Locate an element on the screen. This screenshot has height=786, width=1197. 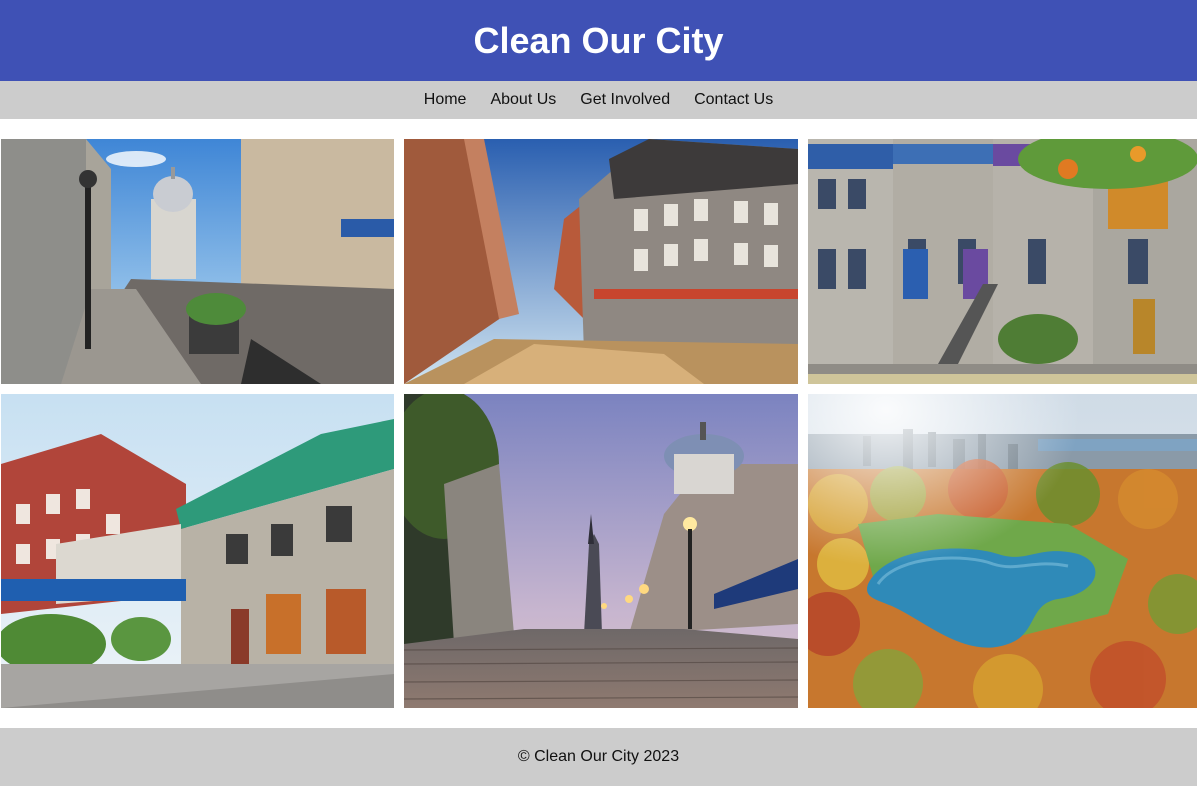
nav-link-get-involved: Get Involved is located at coordinates (625, 100).